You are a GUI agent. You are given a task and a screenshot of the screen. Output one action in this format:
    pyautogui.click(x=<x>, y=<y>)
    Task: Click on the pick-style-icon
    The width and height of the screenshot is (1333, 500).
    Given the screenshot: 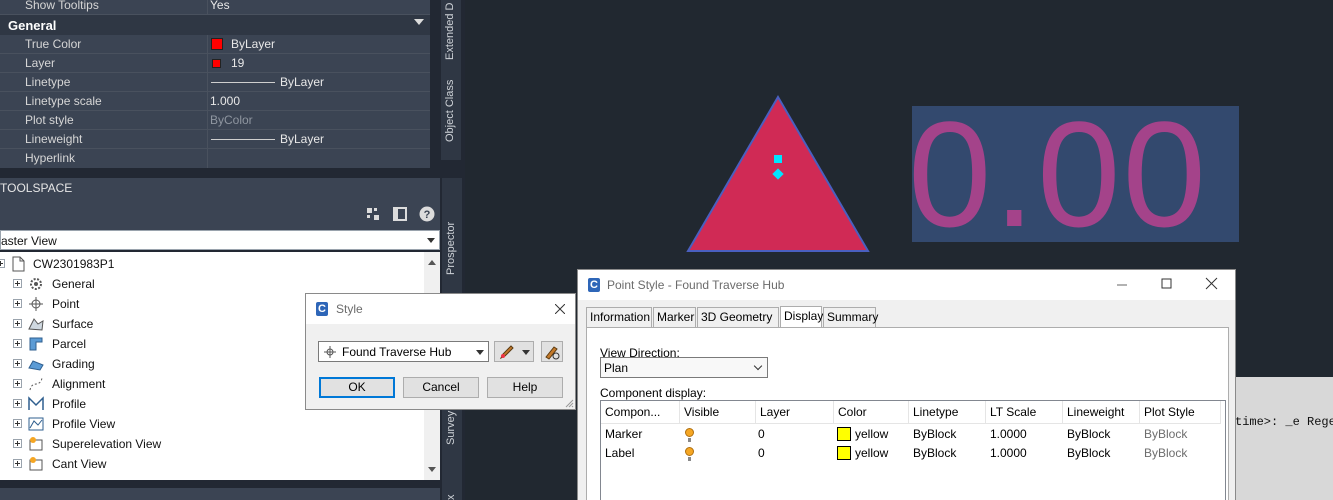 What is the action you would take?
    pyautogui.click(x=552, y=353)
    